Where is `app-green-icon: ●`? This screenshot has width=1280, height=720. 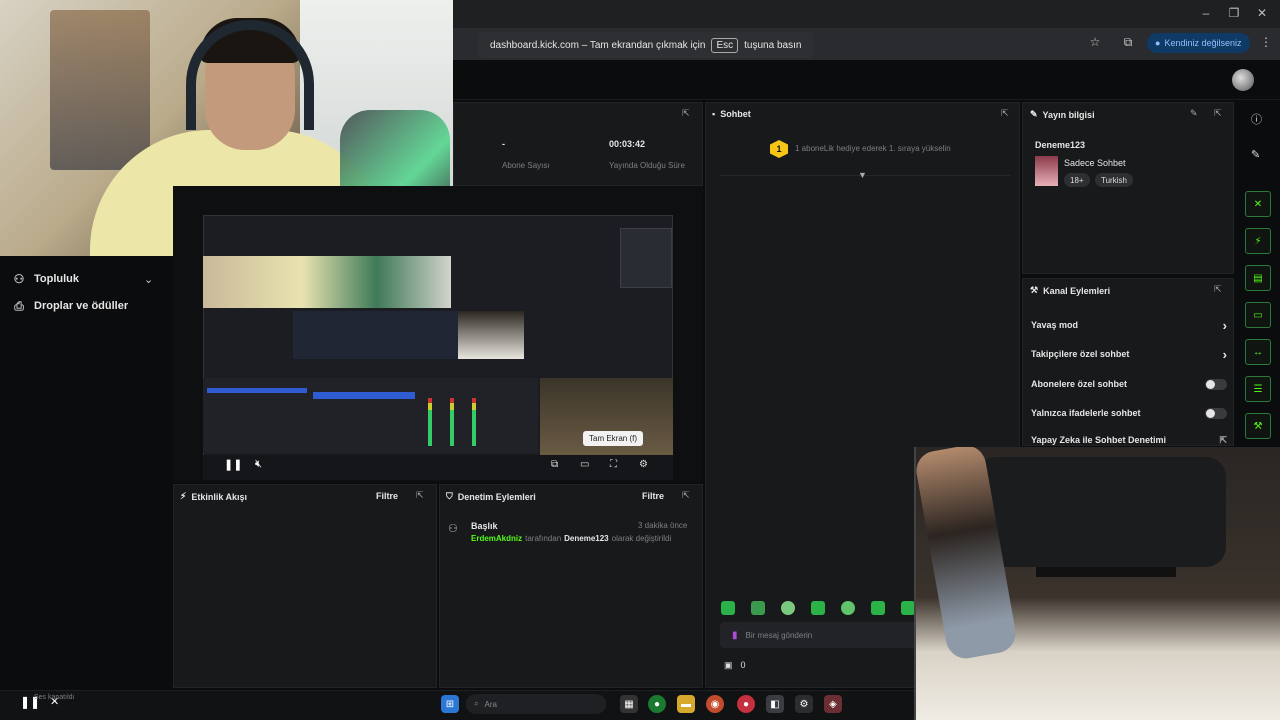 app-green-icon: ● is located at coordinates (657, 704).